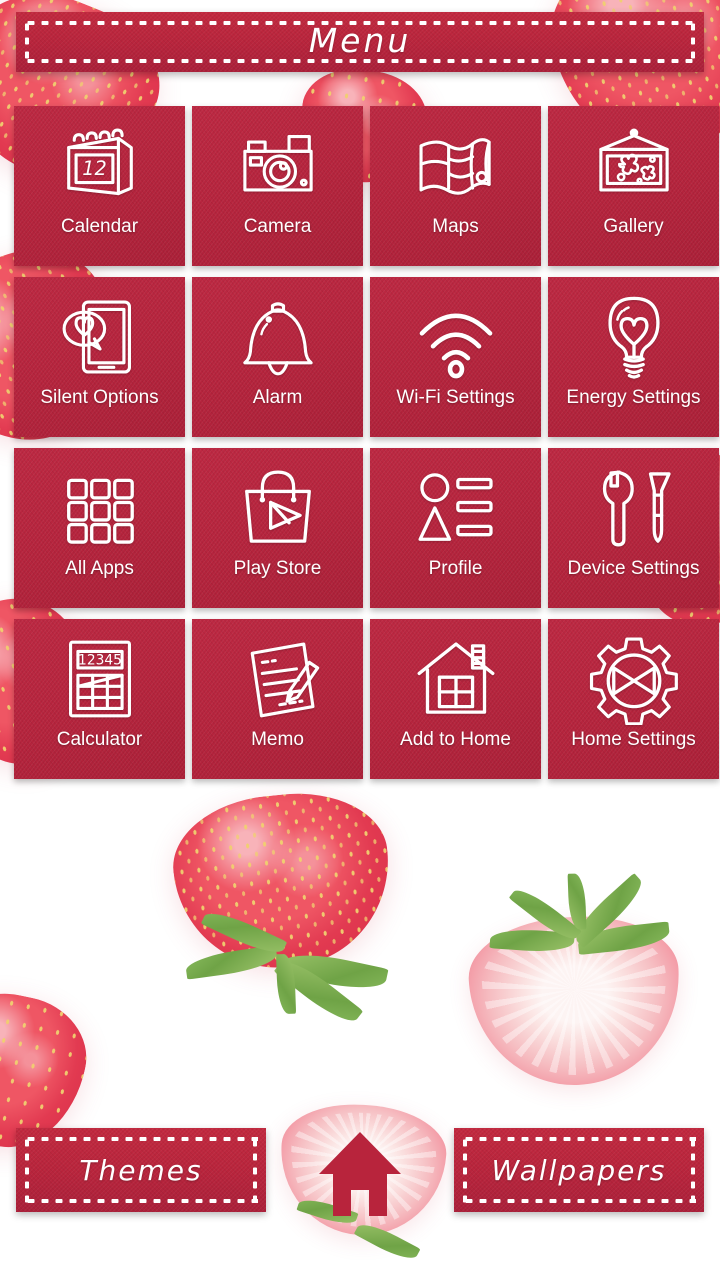 This screenshot has width=720, height=1265. I want to click on app-tile-memo: Memo, so click(277, 699).